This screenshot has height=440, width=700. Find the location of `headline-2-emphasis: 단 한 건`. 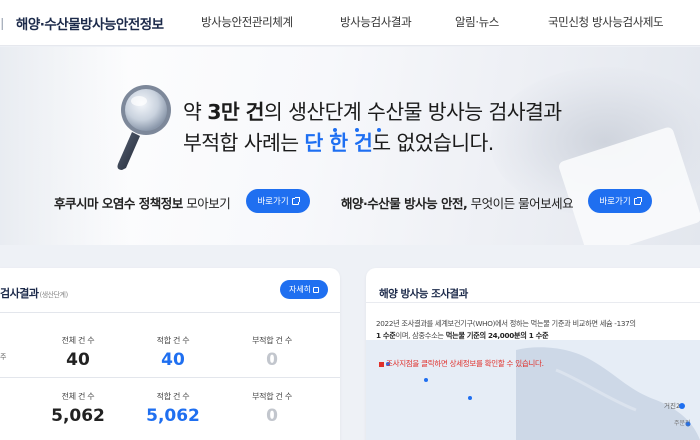

headline-2-emphasis: 단 한 건 is located at coordinates (338, 143).